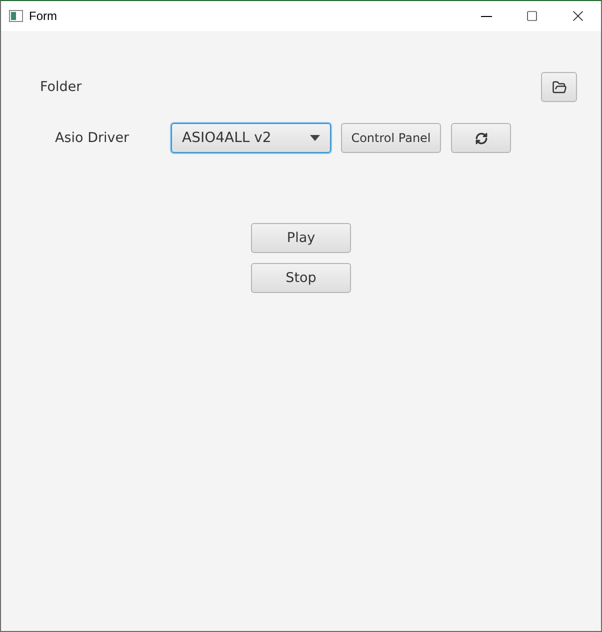 The image size is (602, 632). What do you see at coordinates (301, 238) in the screenshot?
I see `action-button: Play` at bounding box center [301, 238].